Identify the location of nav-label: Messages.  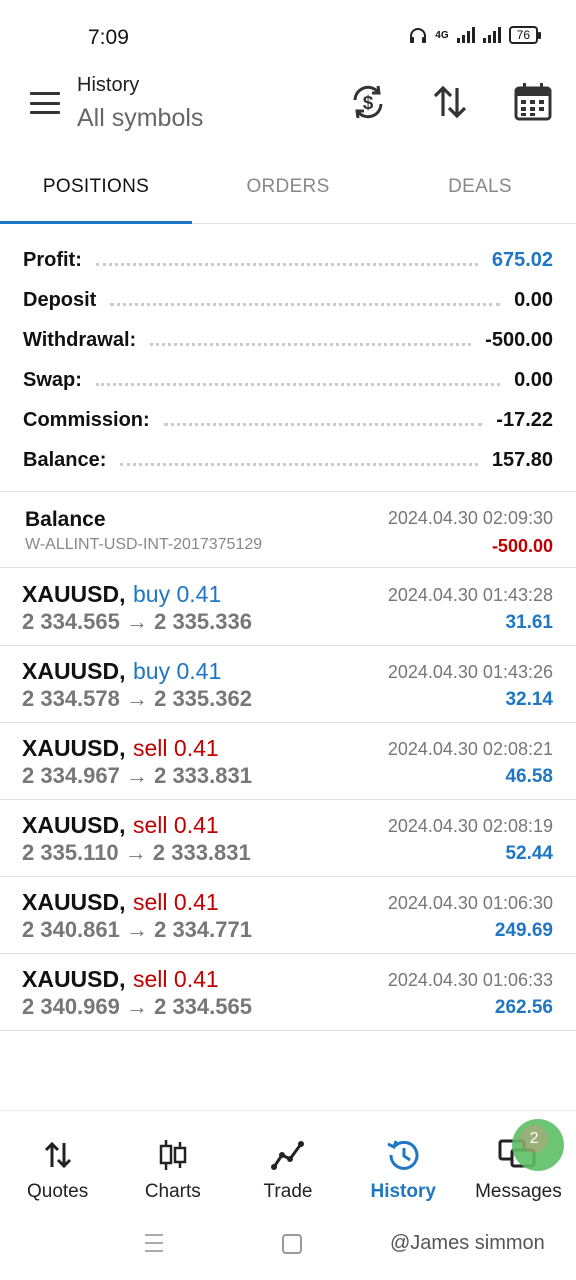
(518, 1191).